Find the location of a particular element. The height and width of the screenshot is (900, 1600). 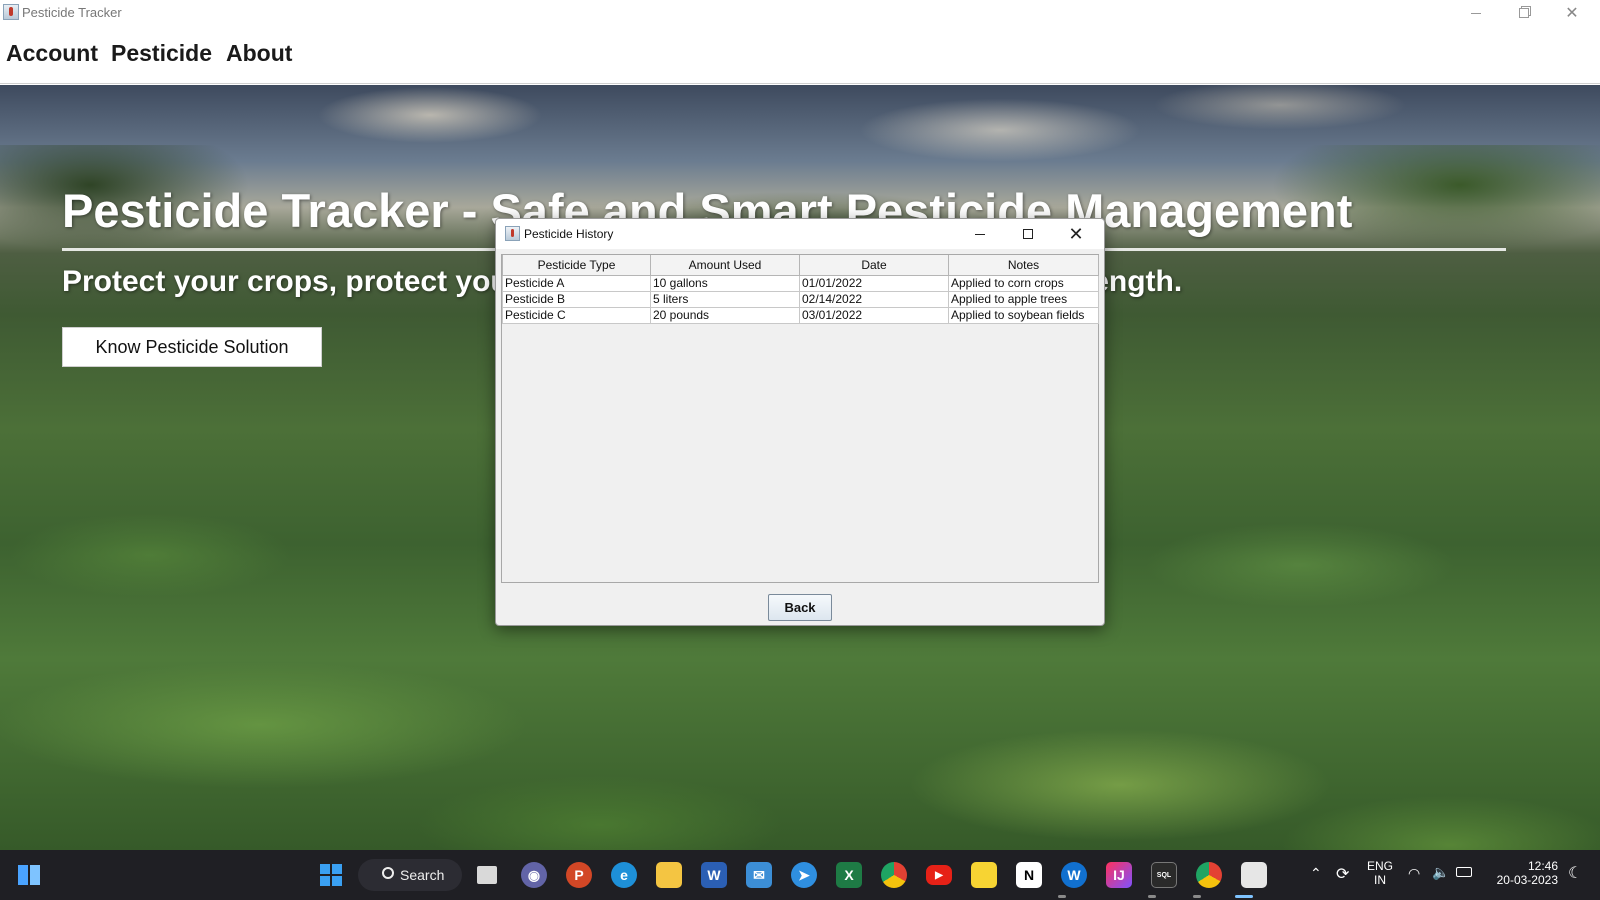

taskbar-search: Search is located at coordinates (410, 875).